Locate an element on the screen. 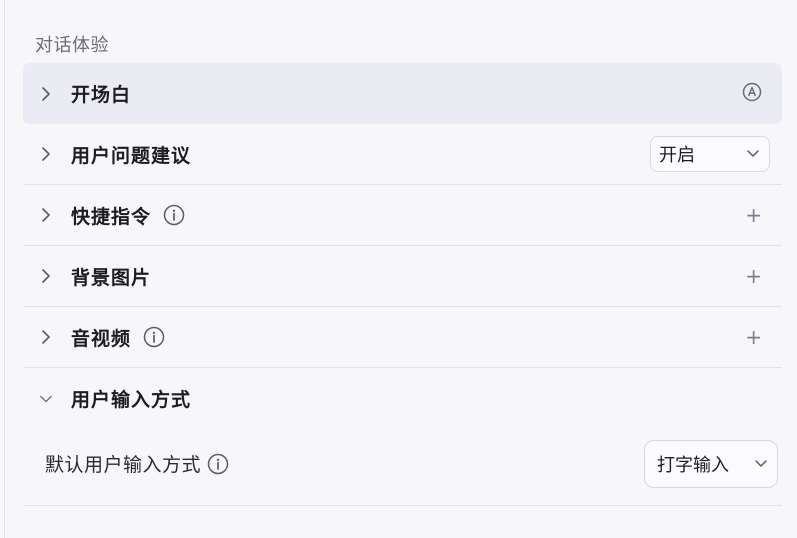  row-label: 快捷指令 is located at coordinates (111, 216).